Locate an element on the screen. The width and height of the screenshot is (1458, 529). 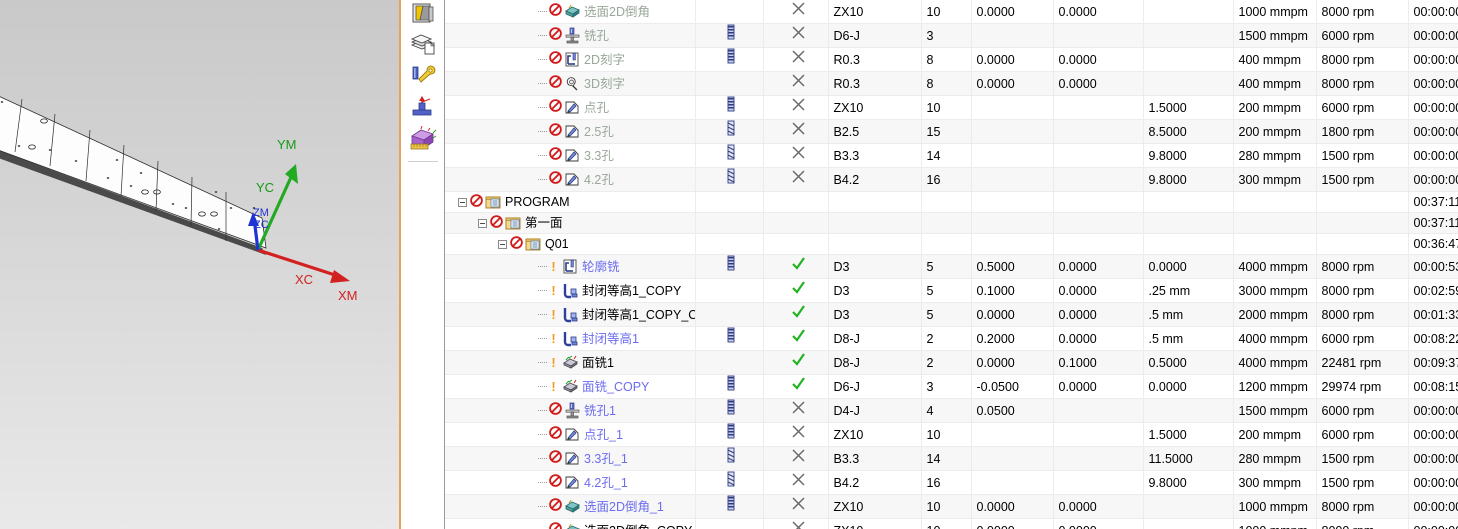
operation-name-cell: 3D刻字 is located at coordinates (570, 83).